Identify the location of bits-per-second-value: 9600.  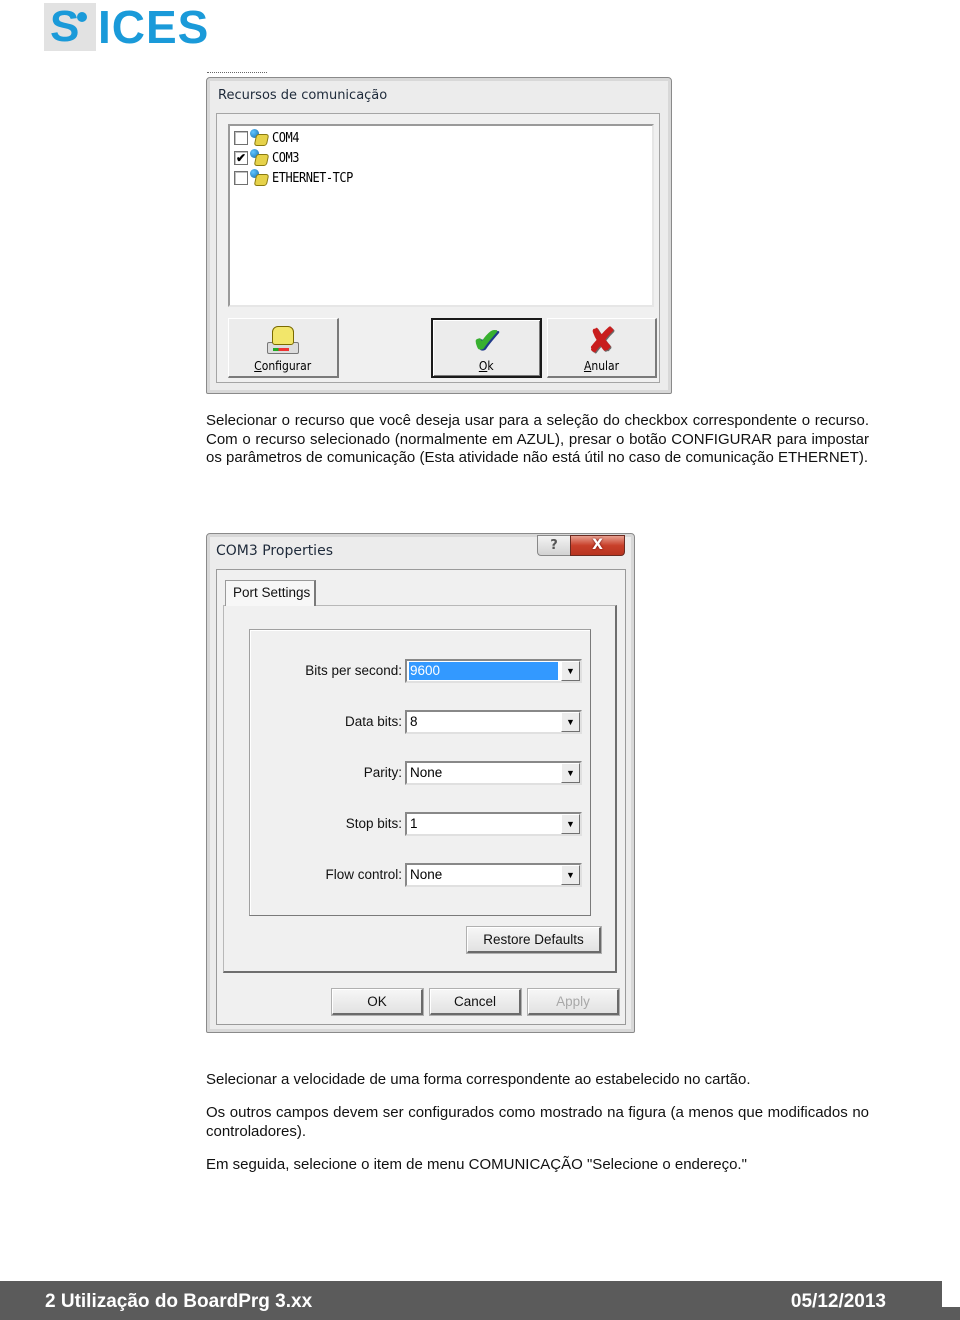
(483, 671).